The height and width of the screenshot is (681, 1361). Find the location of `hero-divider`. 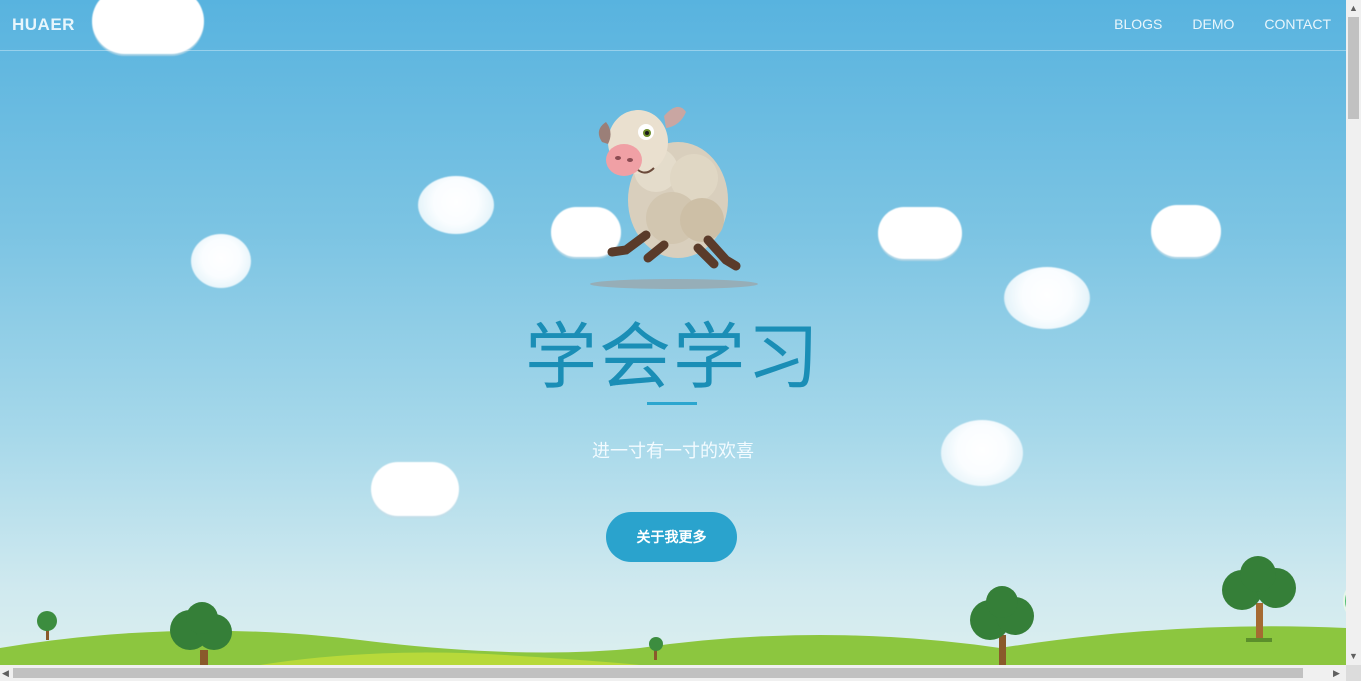

hero-divider is located at coordinates (672, 403).